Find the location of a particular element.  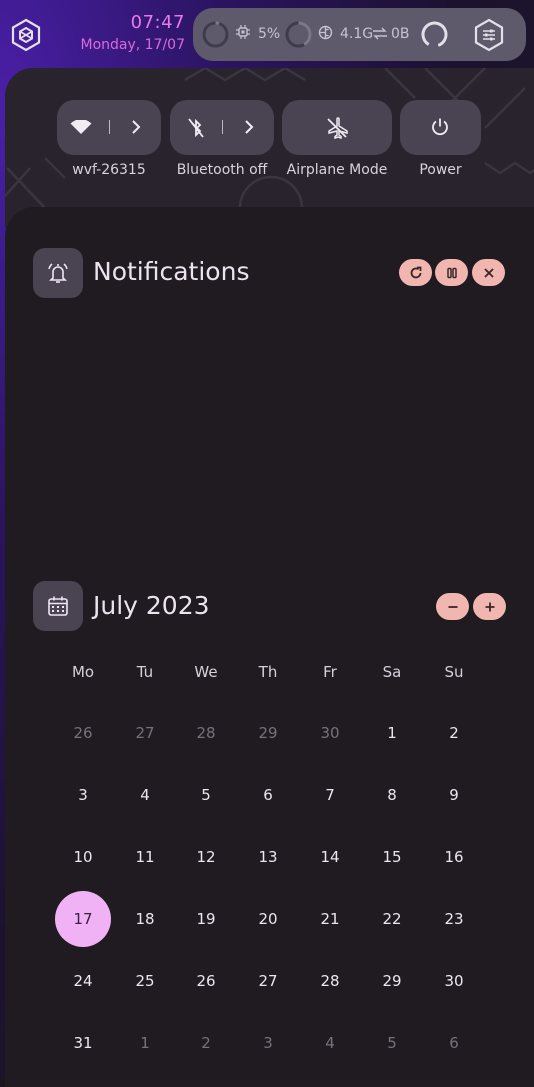

calendar-day: 18 is located at coordinates (145, 919).